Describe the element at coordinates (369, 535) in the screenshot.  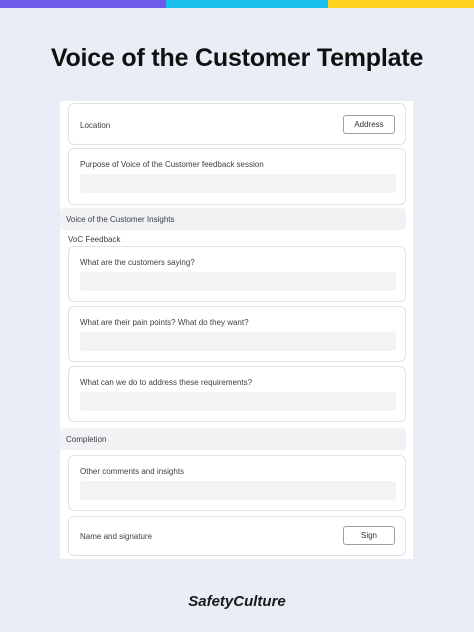
I see `sign-button: Sign` at that location.